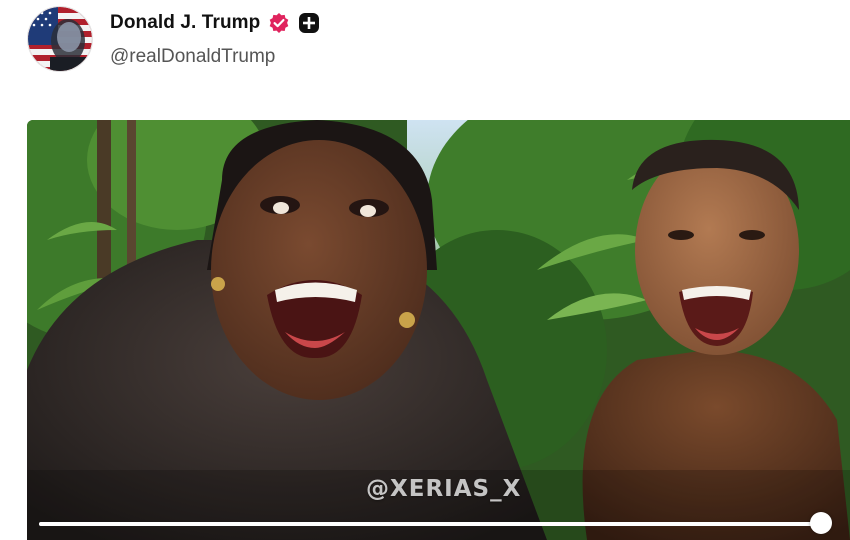 Image resolution: width=850 pixels, height=540 pixels. I want to click on author-name-row: Donald J. Trump, so click(215, 23).